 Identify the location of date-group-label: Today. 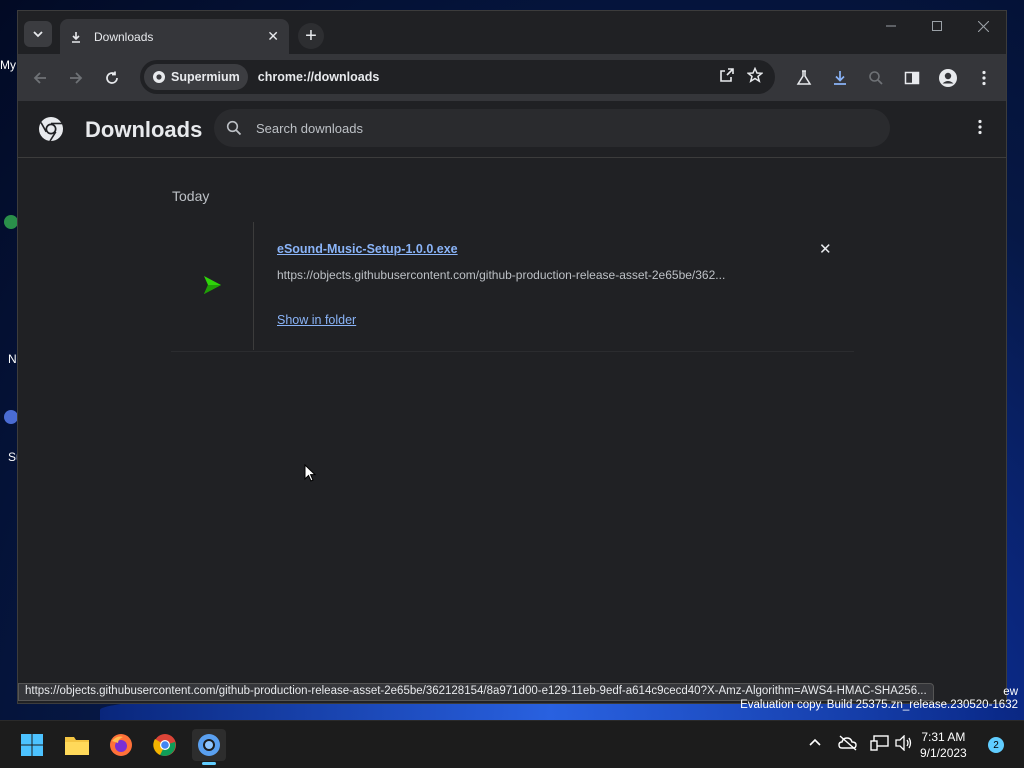
(191, 196).